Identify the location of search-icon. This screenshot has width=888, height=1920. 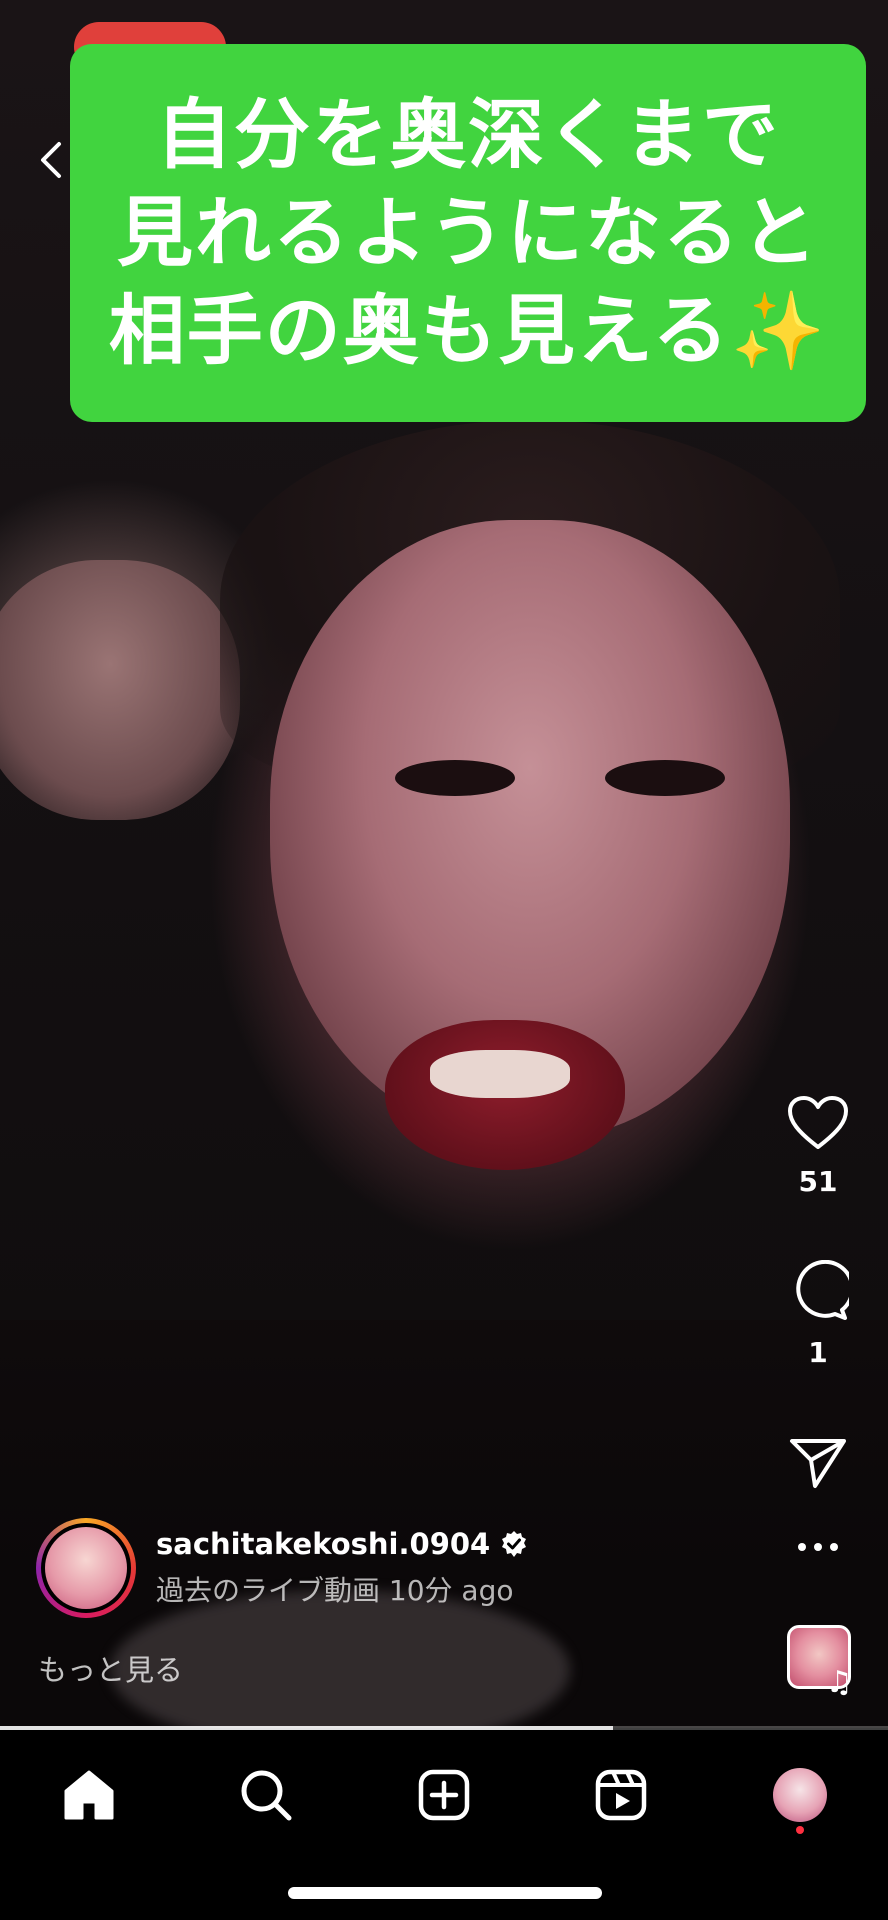
(266, 1795).